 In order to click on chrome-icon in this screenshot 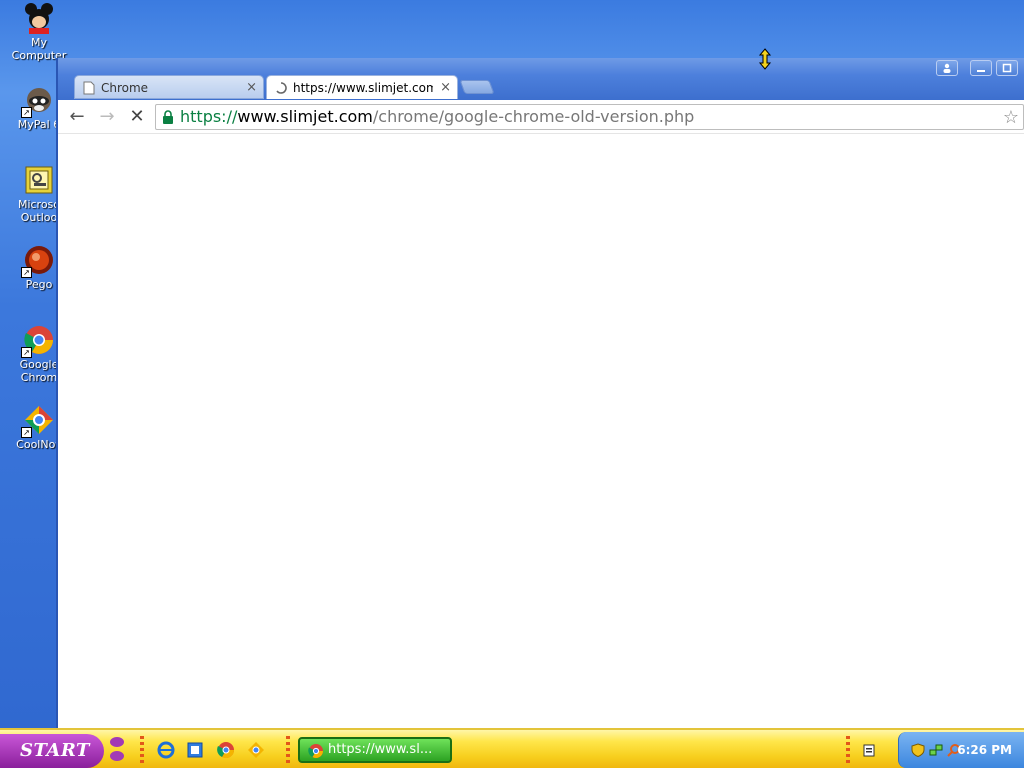, I will do `click(315, 751)`.